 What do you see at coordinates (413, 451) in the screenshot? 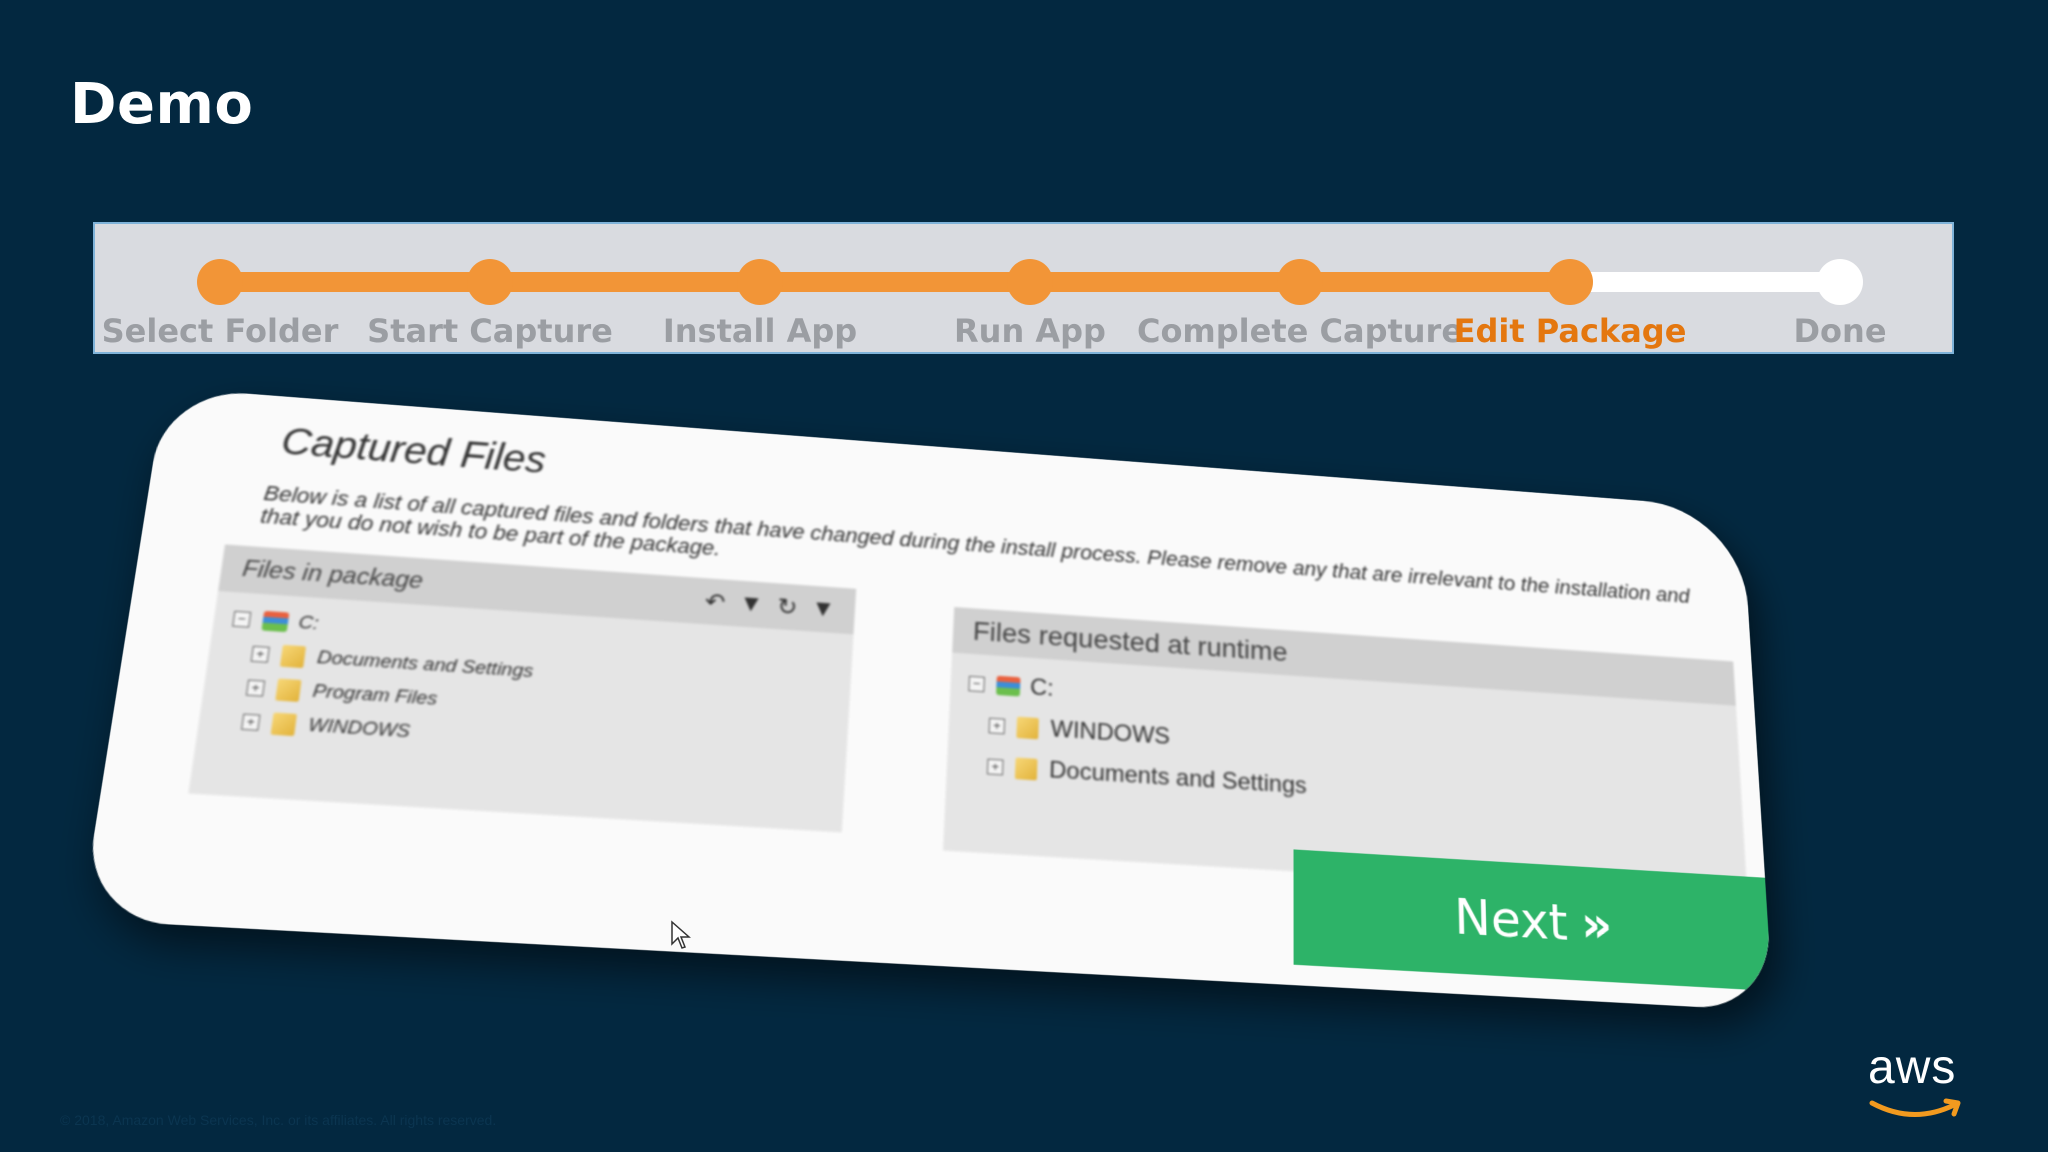
I see `captured-files-title: Captured Files` at bounding box center [413, 451].